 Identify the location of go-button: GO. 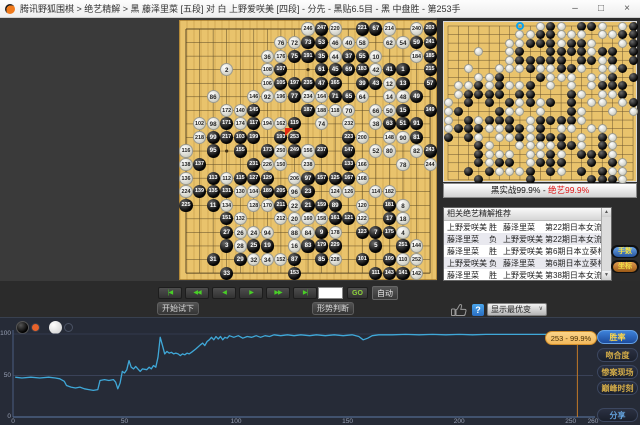
(357, 293).